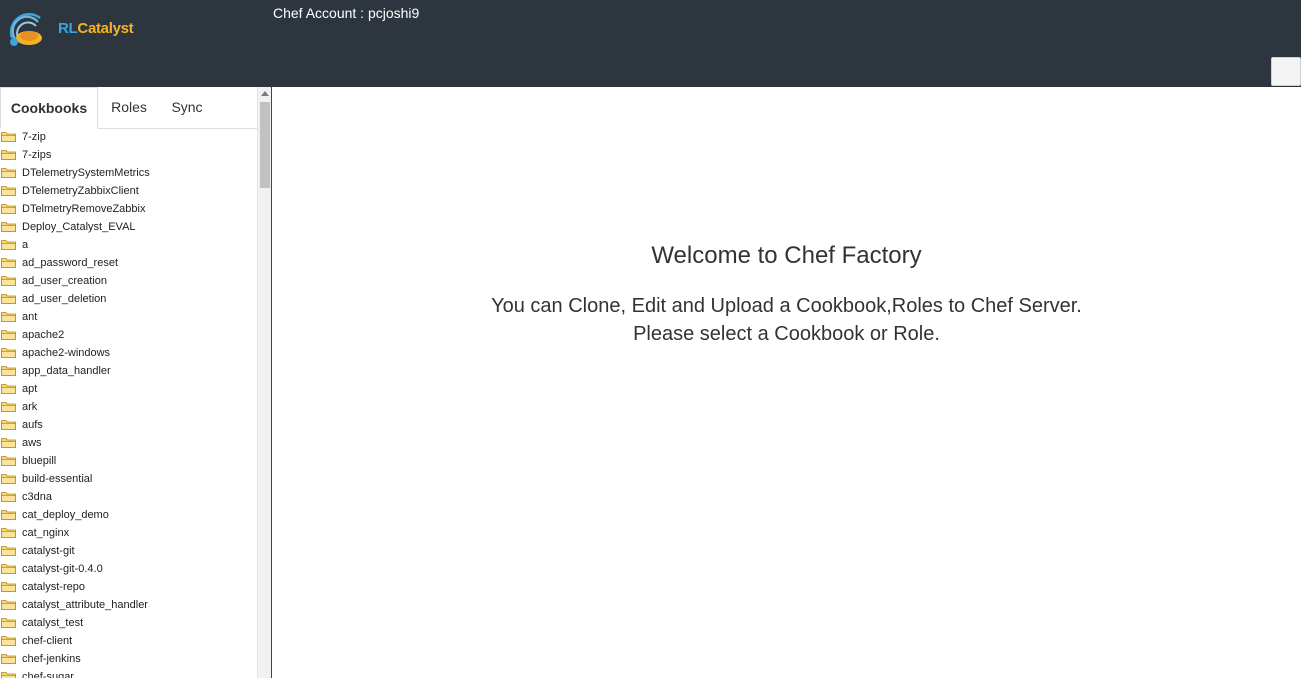  What do you see at coordinates (128, 371) in the screenshot?
I see `cookbook-item: app_data_handler` at bounding box center [128, 371].